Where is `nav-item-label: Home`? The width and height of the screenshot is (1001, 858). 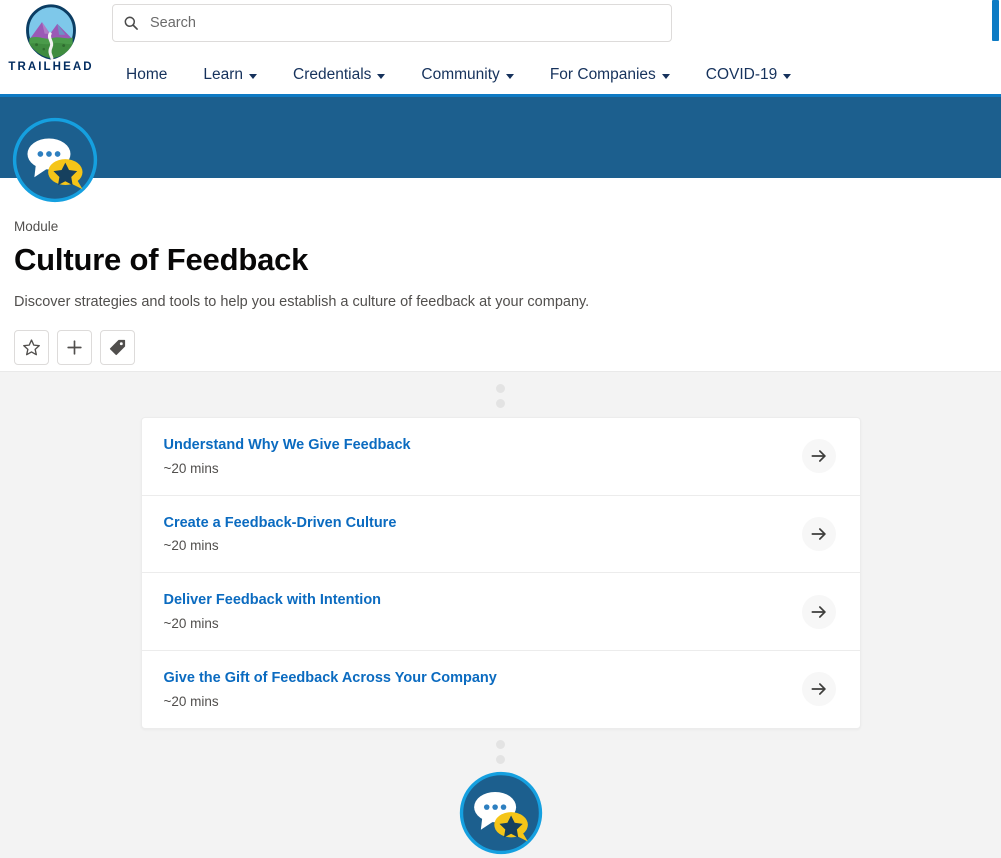
nav-item-label: Home is located at coordinates (147, 74).